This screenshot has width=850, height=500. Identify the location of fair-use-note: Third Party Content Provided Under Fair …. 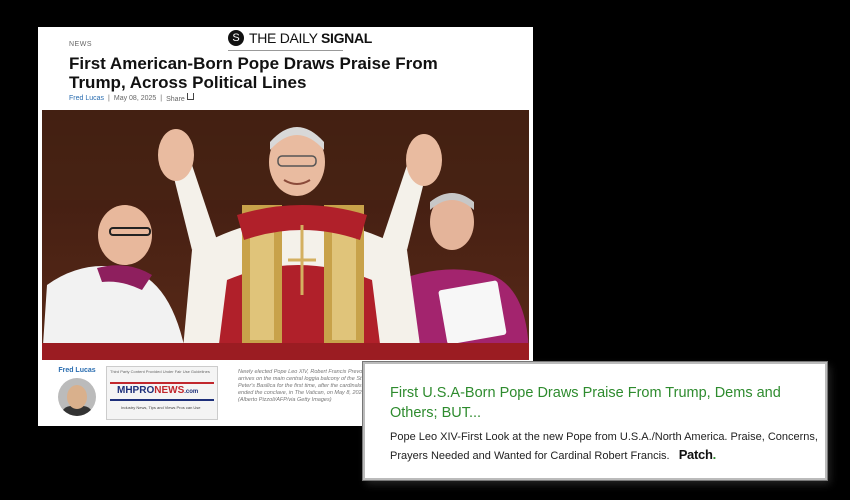
(160, 371).